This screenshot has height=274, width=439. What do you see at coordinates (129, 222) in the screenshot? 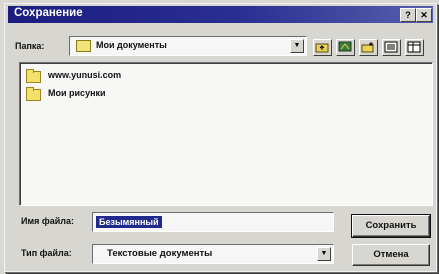
I see `filename-value: Безымянный` at bounding box center [129, 222].